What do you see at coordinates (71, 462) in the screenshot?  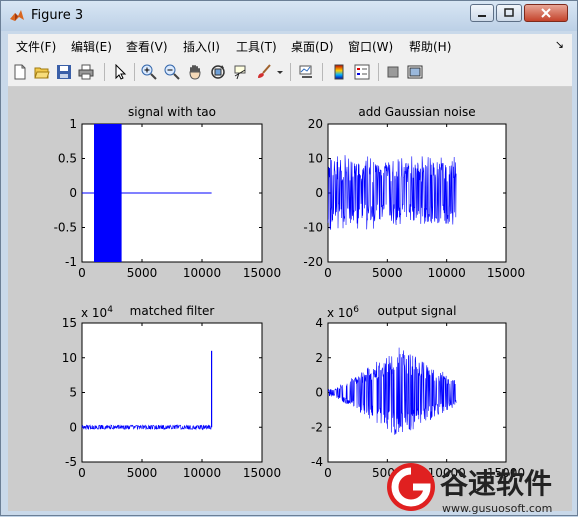 I see `y-tick-label: -5` at bounding box center [71, 462].